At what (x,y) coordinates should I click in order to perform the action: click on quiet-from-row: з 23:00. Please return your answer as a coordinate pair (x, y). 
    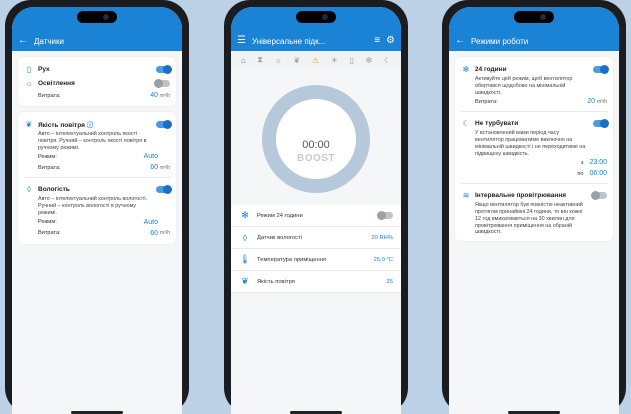
    Looking at the image, I should click on (534, 162).